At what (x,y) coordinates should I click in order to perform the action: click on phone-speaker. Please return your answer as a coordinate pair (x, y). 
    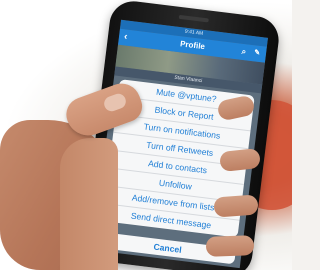
    Looking at the image, I should click on (193, 18).